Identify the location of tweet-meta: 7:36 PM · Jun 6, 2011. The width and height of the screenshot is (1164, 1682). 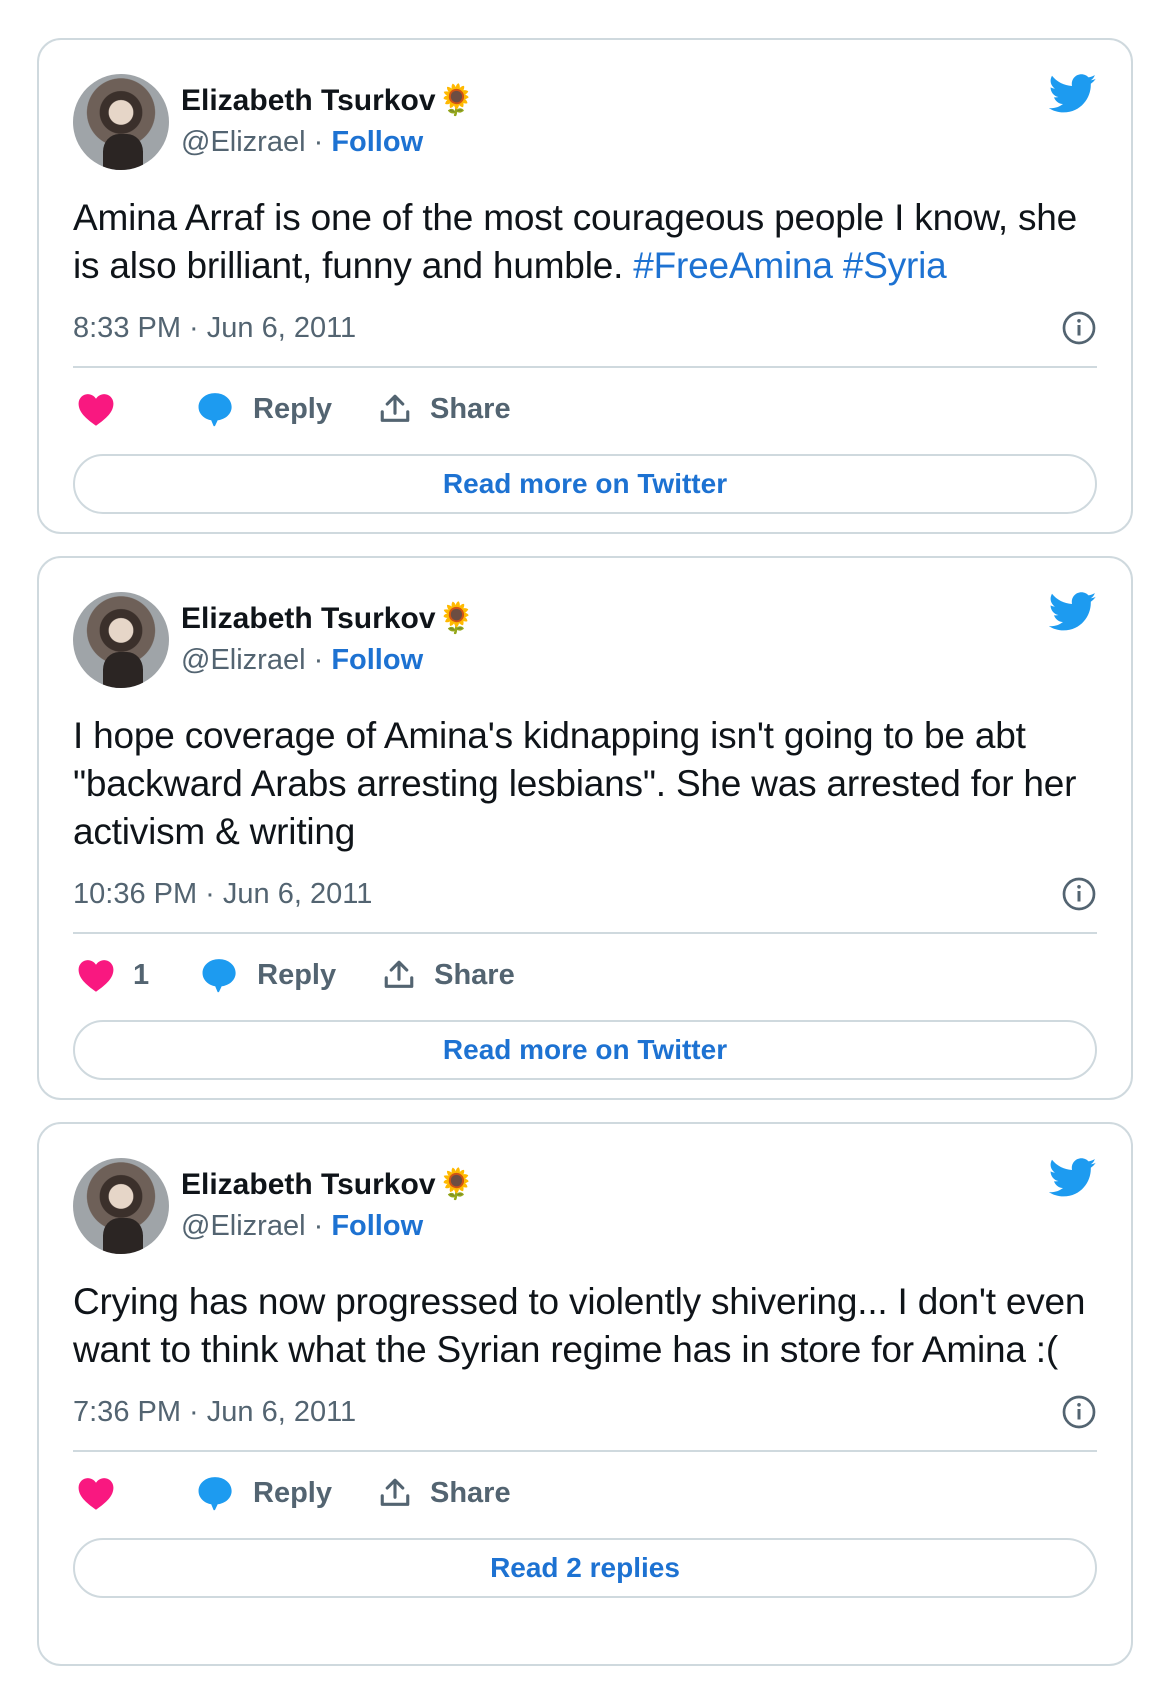
(585, 1412).